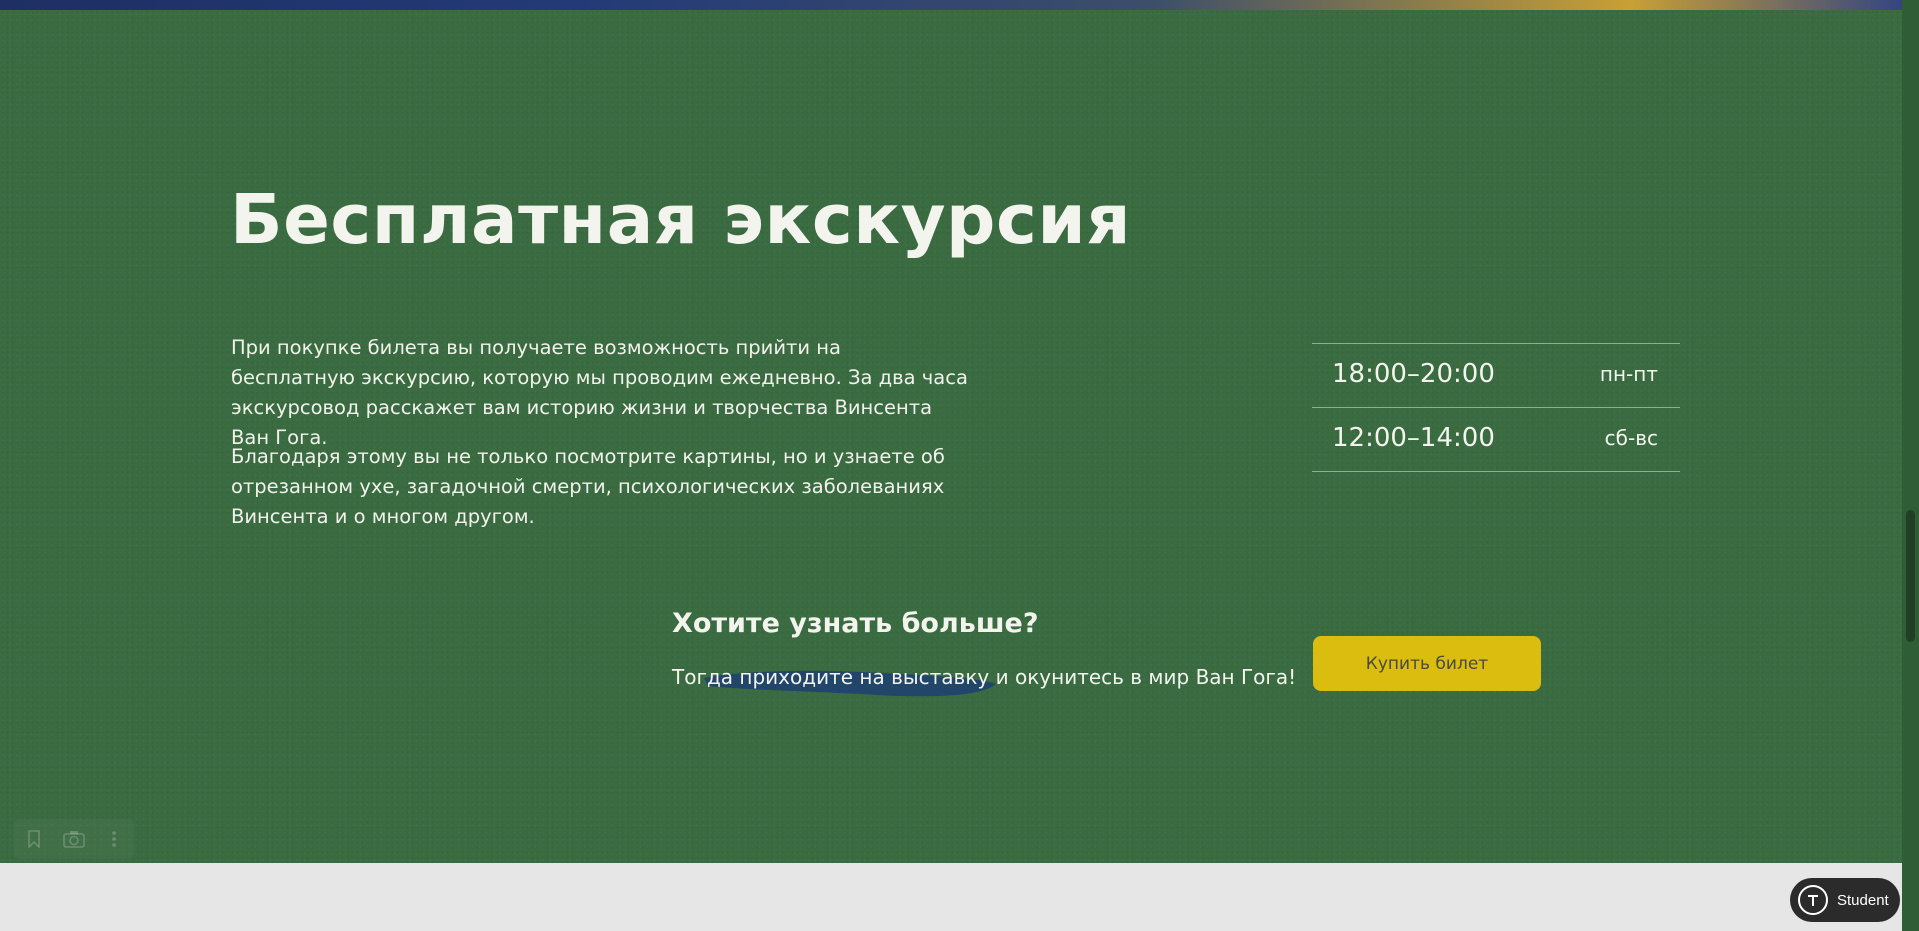 This screenshot has height=931, width=1919. What do you see at coordinates (1910, 576) in the screenshot?
I see `scrollbar-thumb` at bounding box center [1910, 576].